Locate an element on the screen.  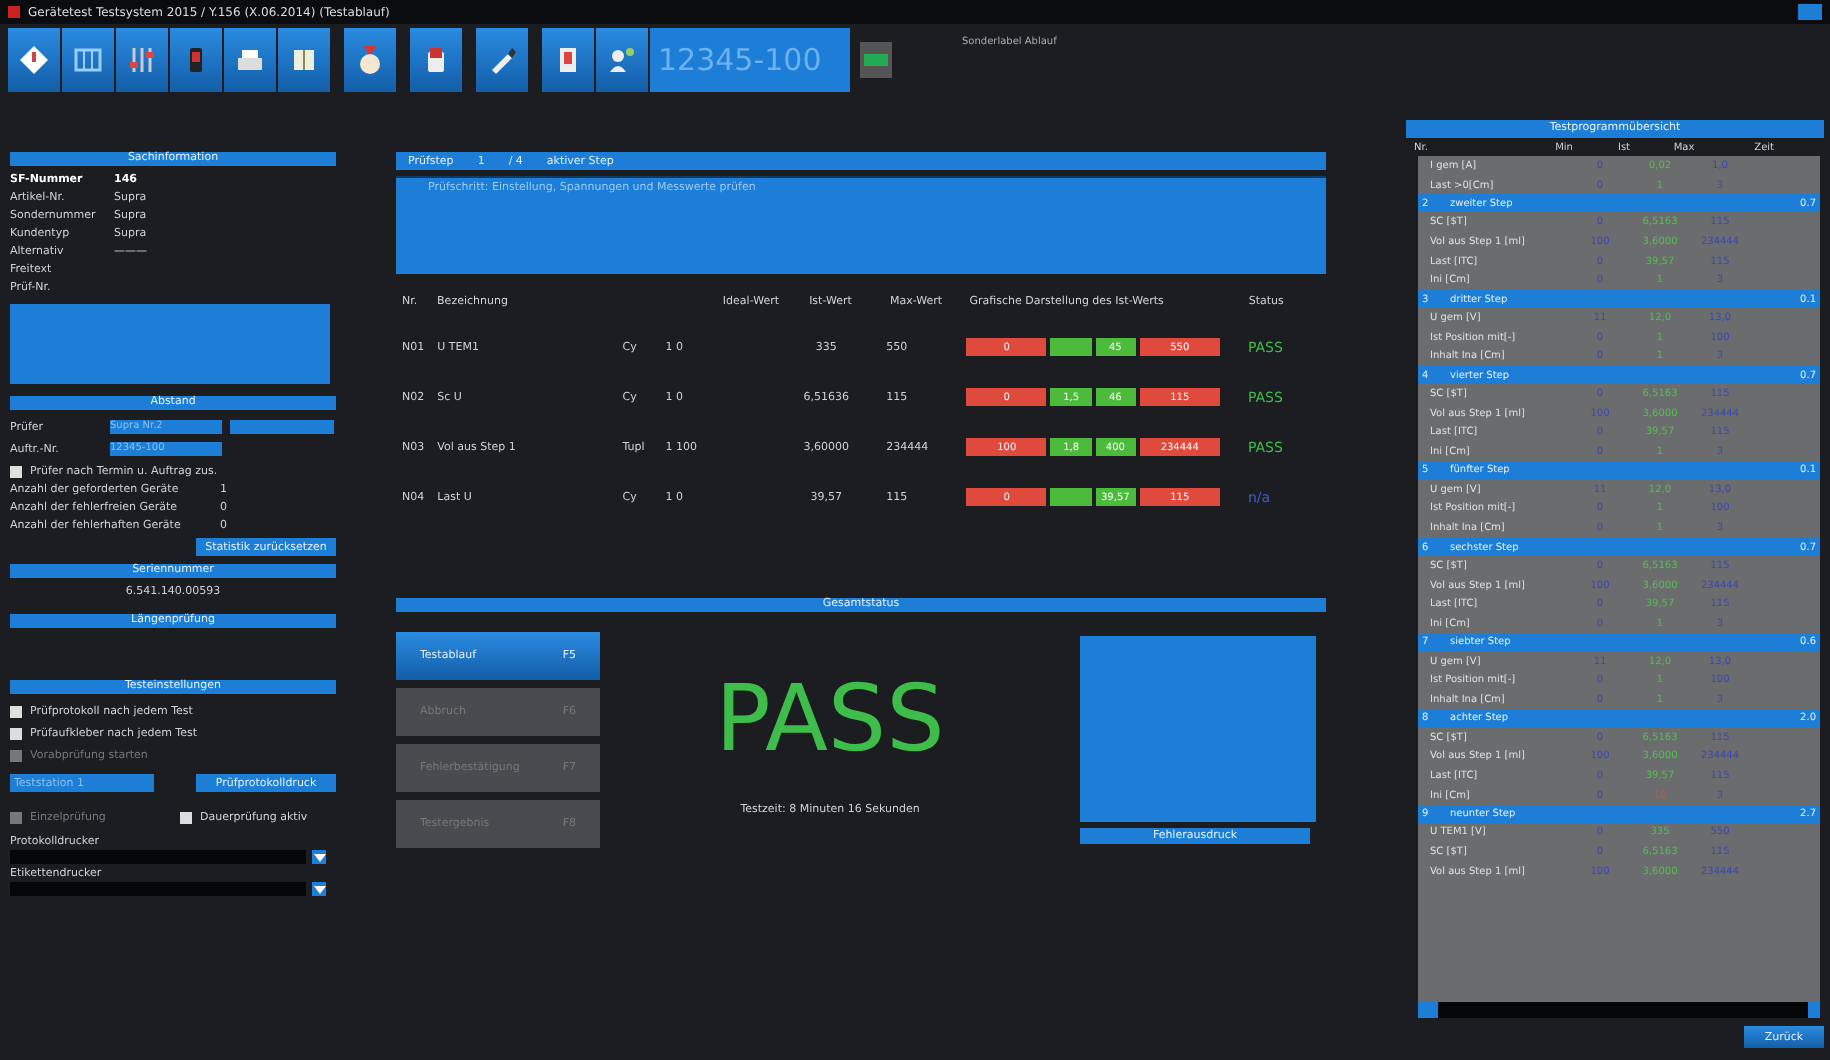
printer-button is located at coordinates (250, 60).